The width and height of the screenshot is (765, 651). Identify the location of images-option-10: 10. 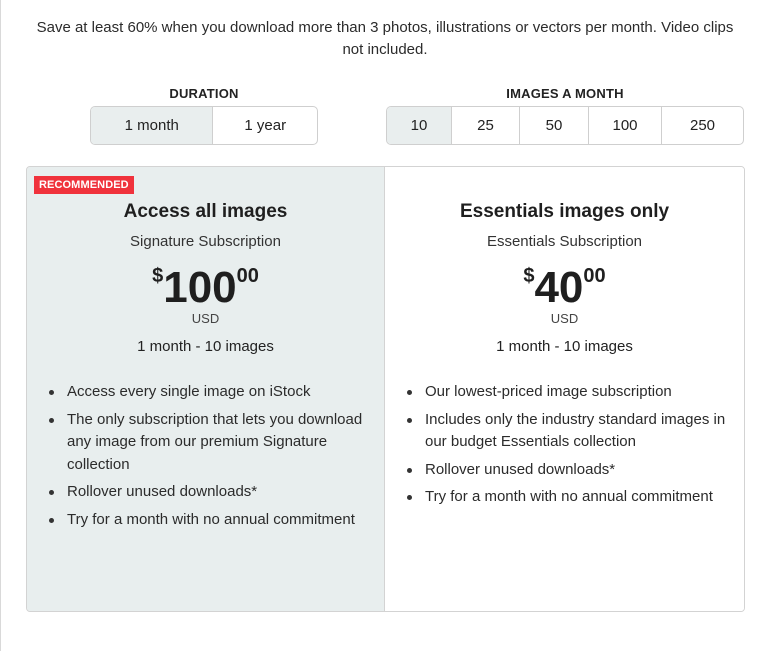
(419, 125).